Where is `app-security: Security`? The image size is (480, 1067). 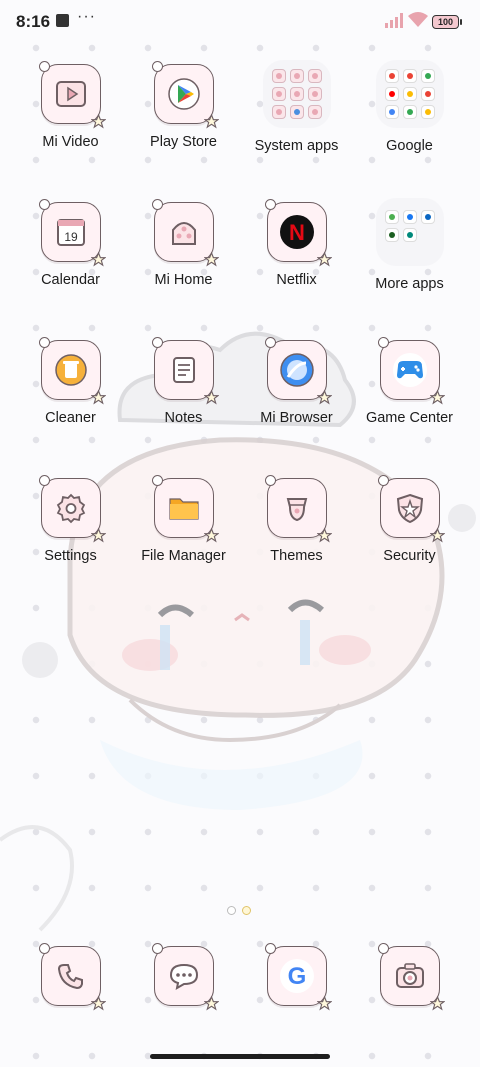 app-security: Security is located at coordinates (409, 541).